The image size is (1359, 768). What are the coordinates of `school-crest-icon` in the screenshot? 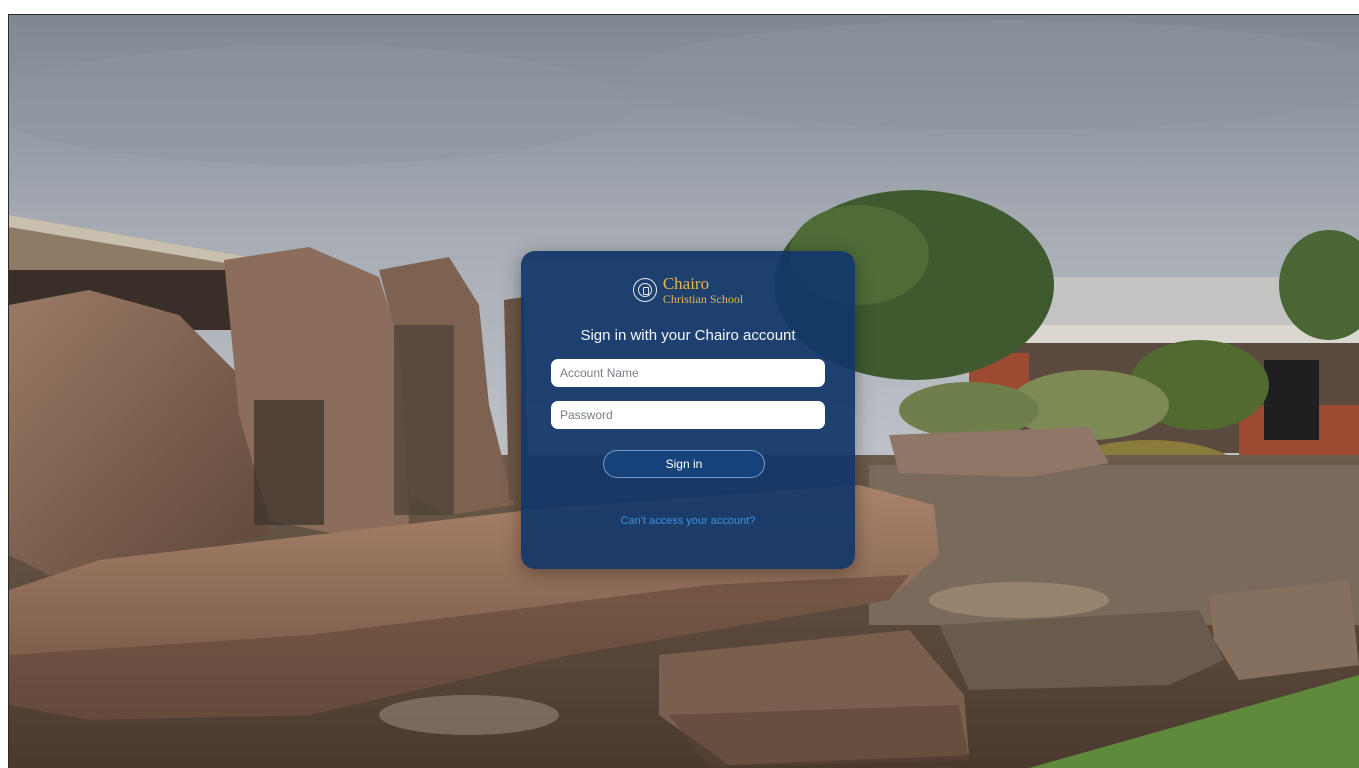 It's located at (644, 290).